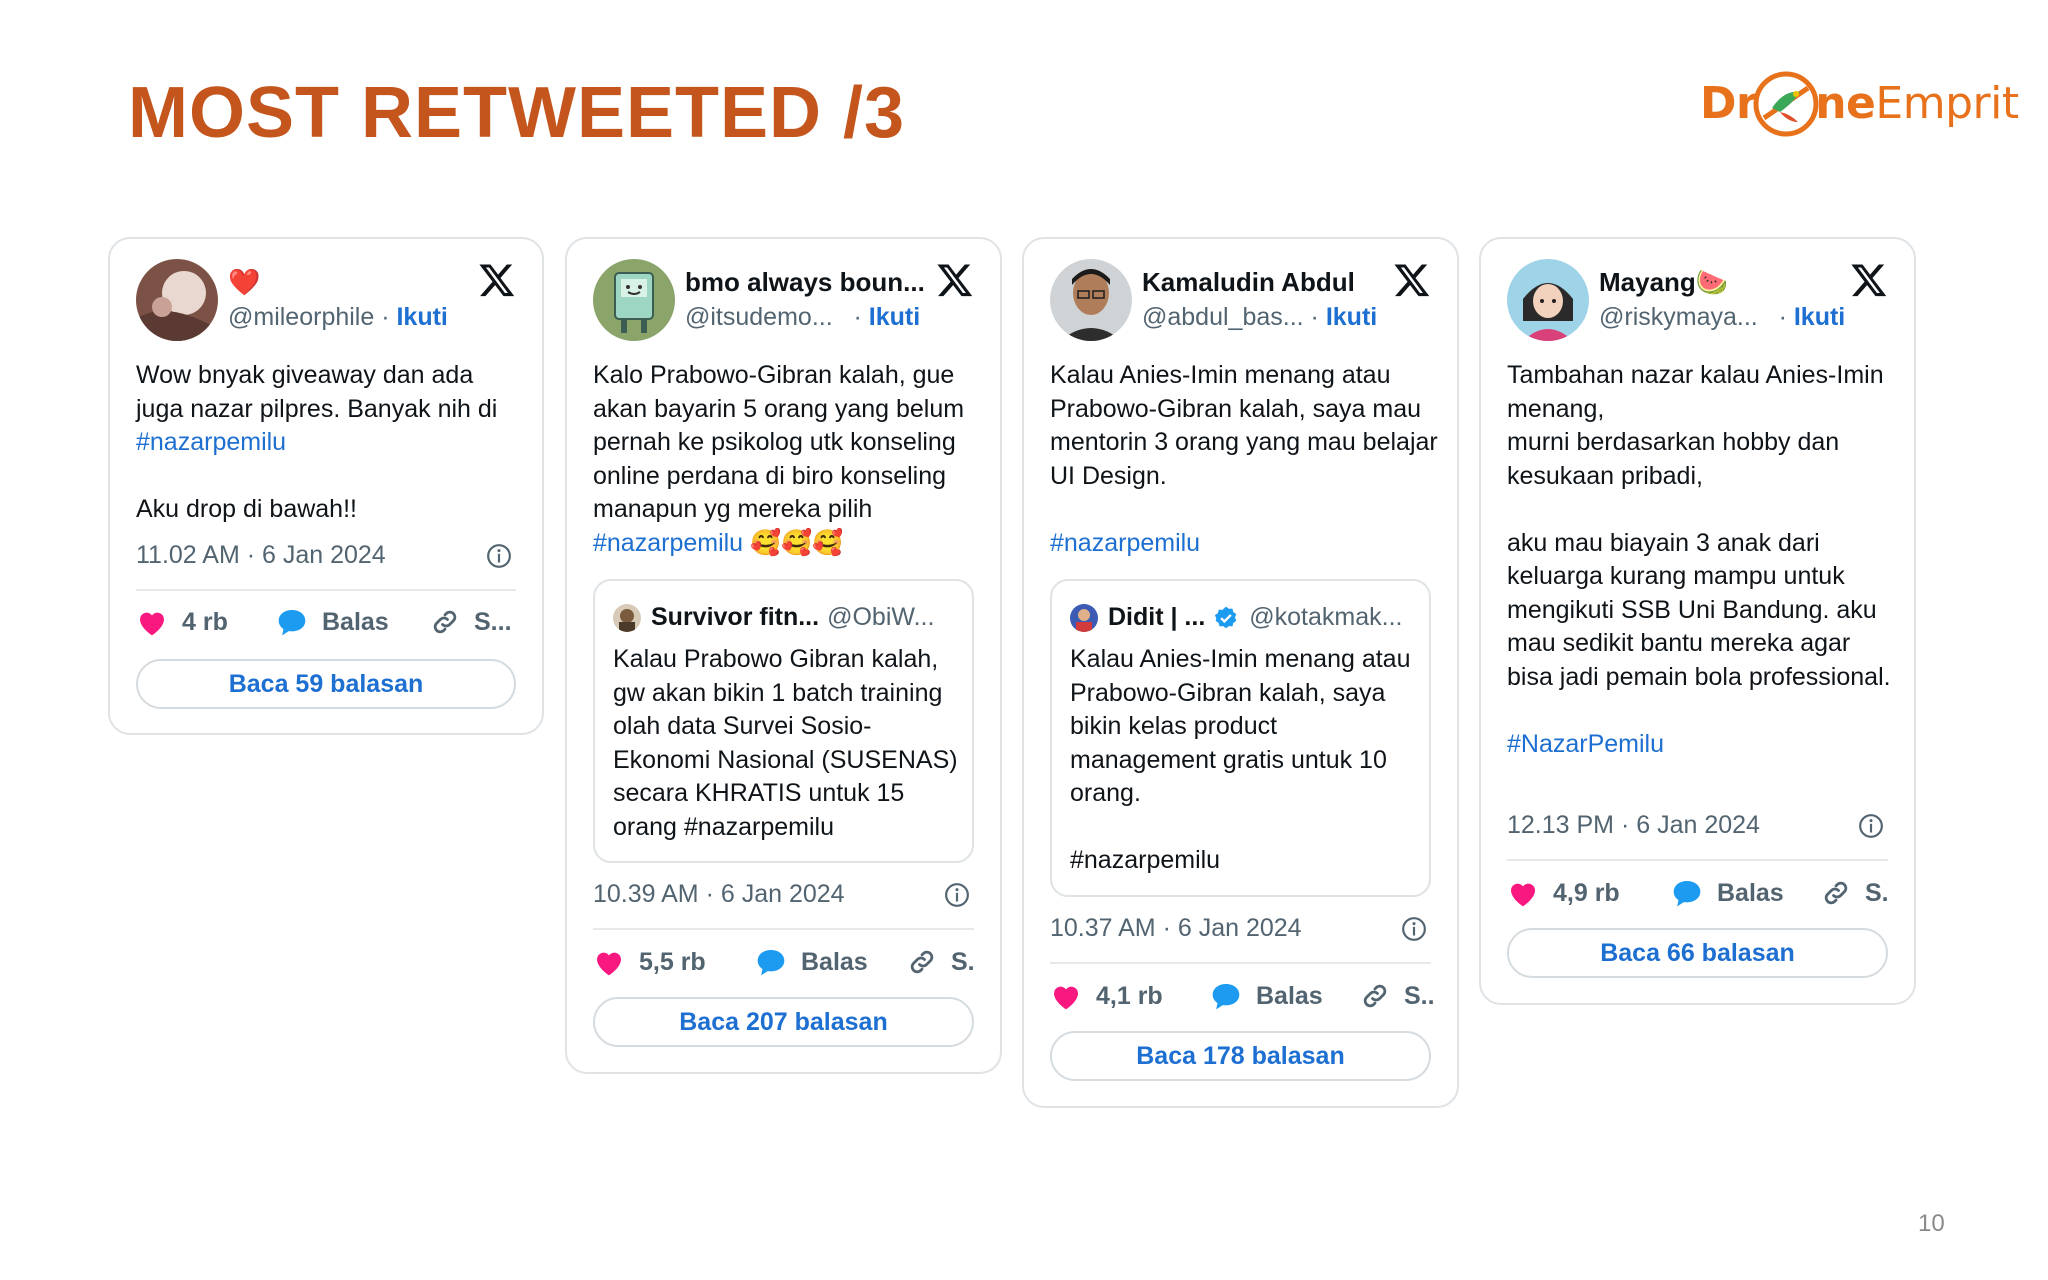 This screenshot has height=1280, width=2048. I want to click on read-replies-button: Baca 59 balasan, so click(326, 684).